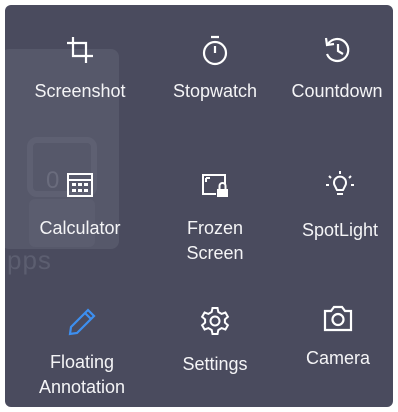  Describe the element at coordinates (82, 387) in the screenshot. I see `floating-annotation-label-line2: Annotation` at that location.